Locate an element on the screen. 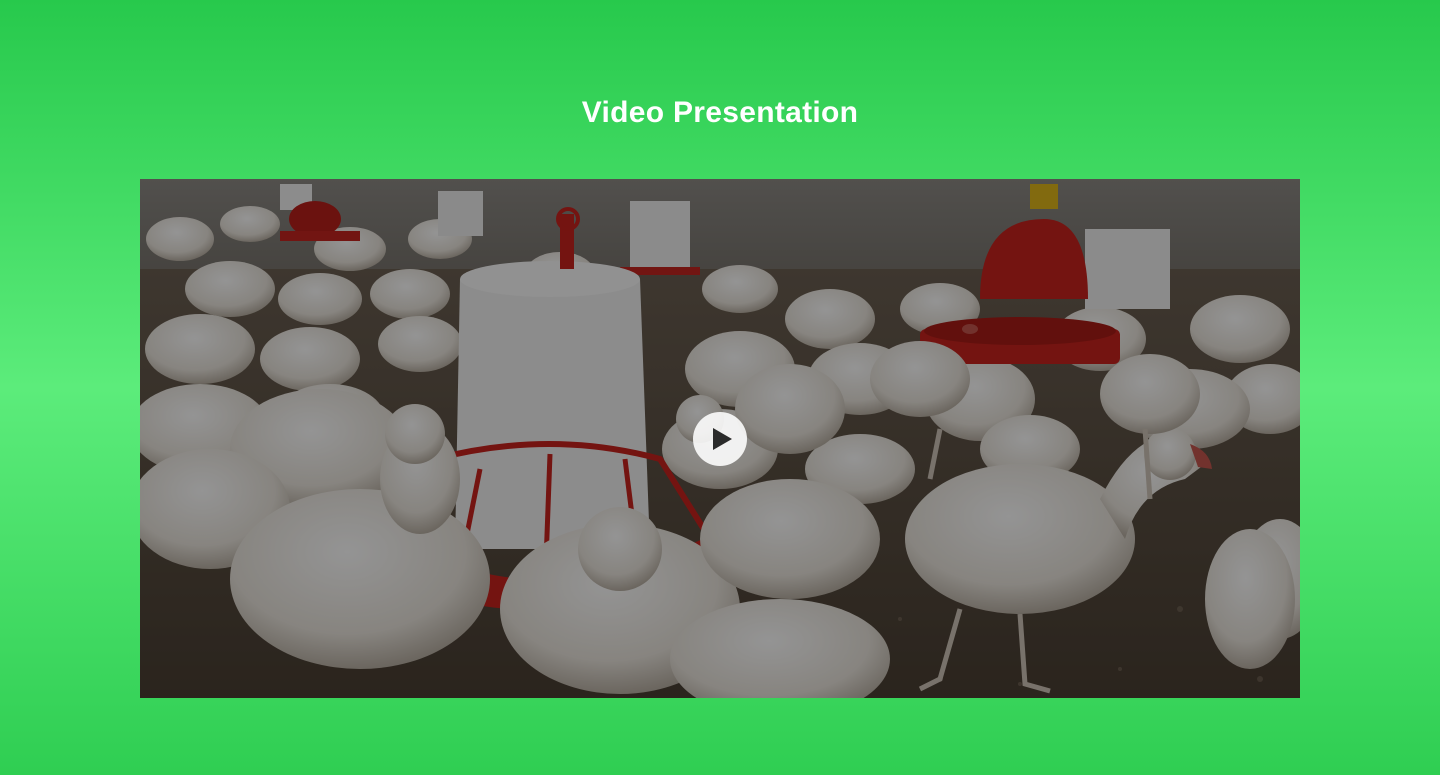 This screenshot has width=1440, height=775. play-icon is located at coordinates (722, 439).